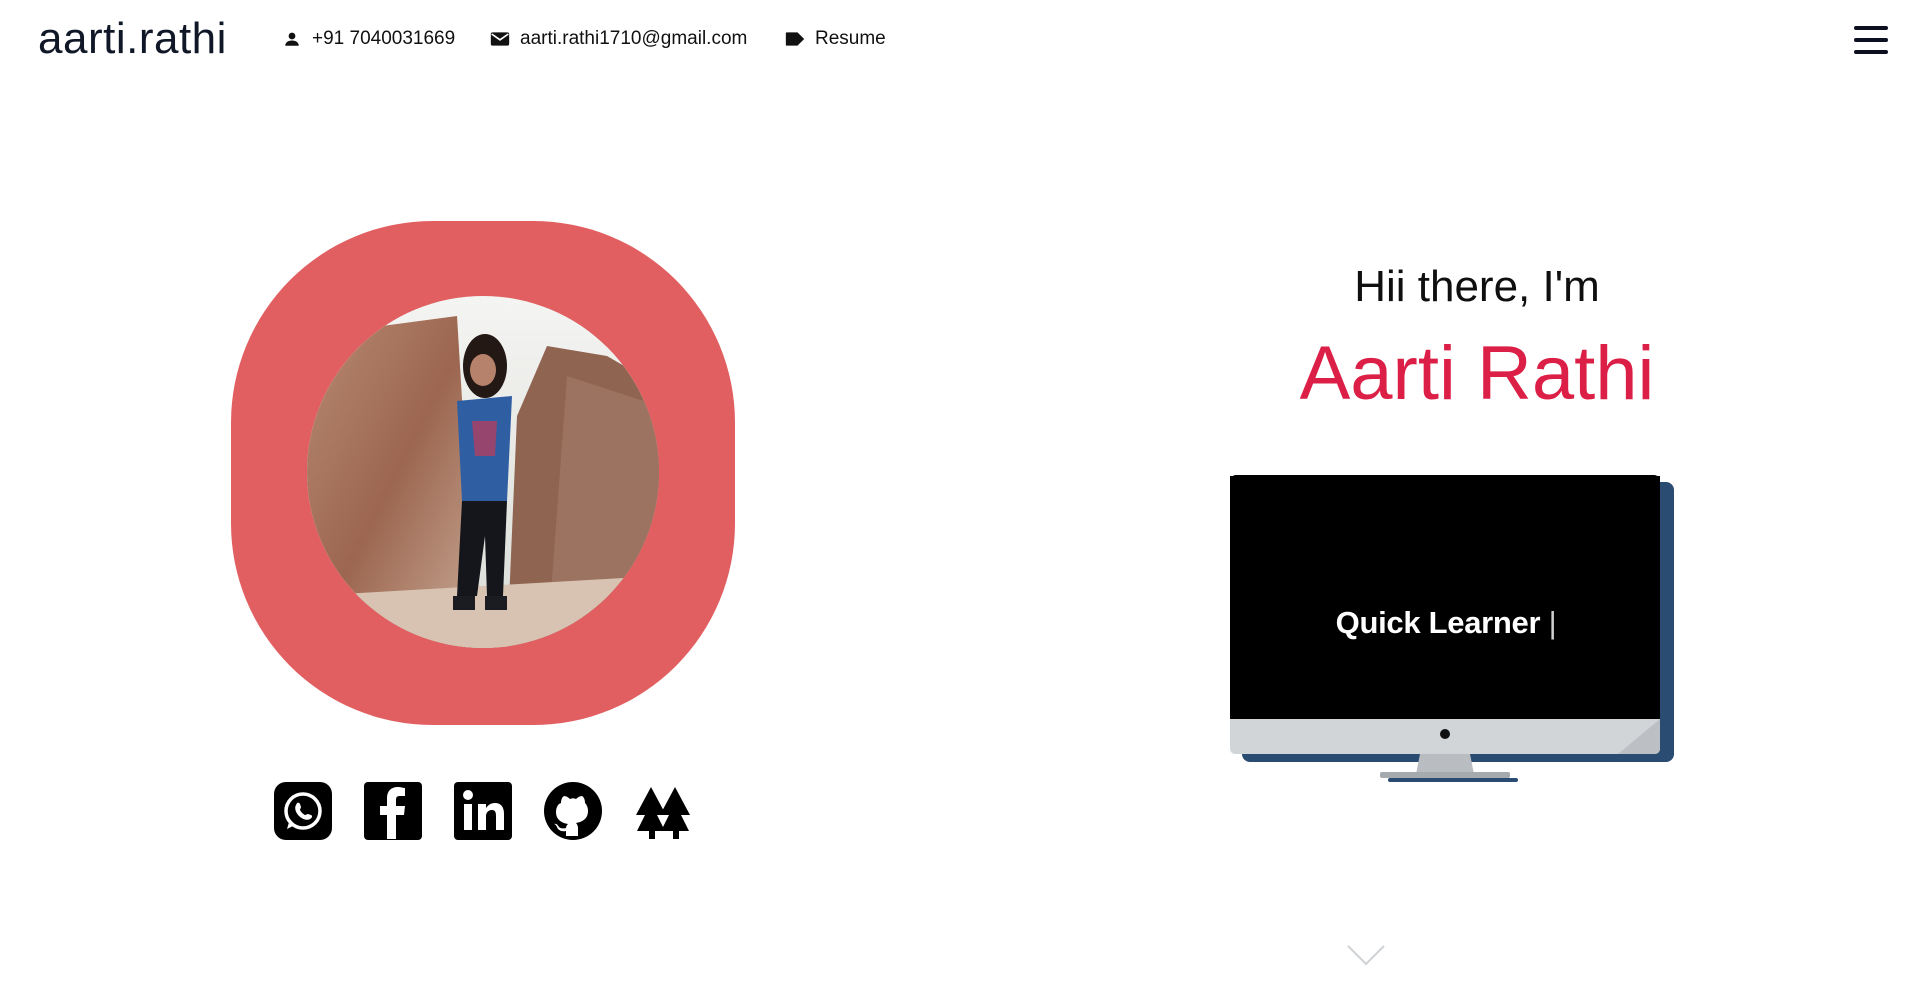 Image resolution: width=1918 pixels, height=983 pixels. What do you see at coordinates (292, 39) in the screenshot?
I see `person-icon` at bounding box center [292, 39].